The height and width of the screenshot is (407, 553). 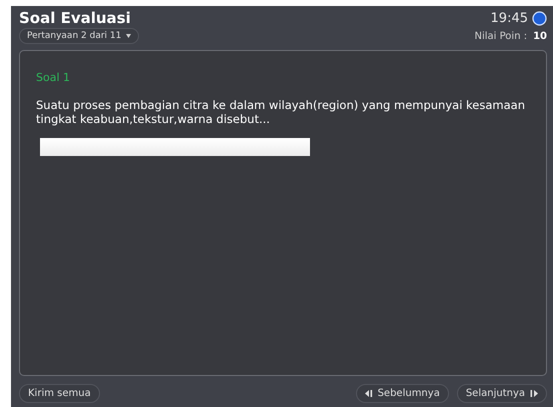 I want to click on submit-button: Kirim semua, so click(x=59, y=393).